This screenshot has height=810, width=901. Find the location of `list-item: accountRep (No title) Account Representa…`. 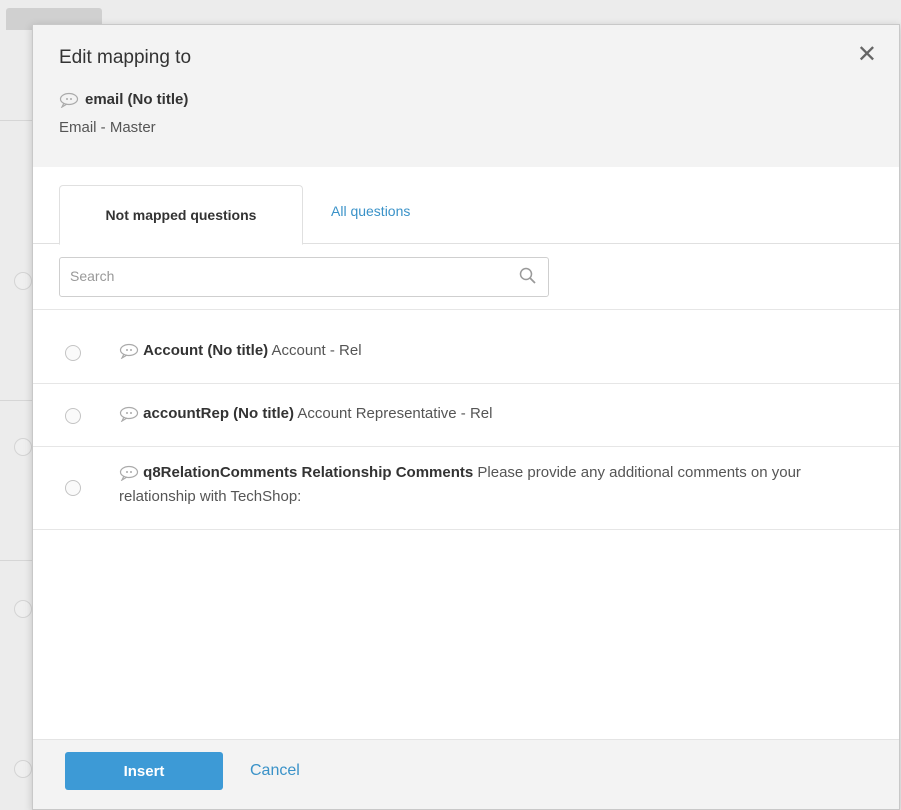

list-item: accountRep (No title) Account Representa… is located at coordinates (466, 415).